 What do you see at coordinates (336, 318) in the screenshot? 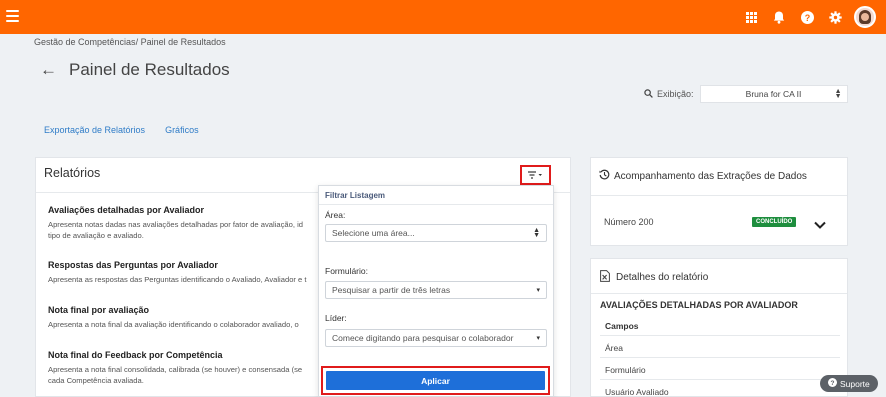
I see `leader-label: Líder:` at bounding box center [336, 318].